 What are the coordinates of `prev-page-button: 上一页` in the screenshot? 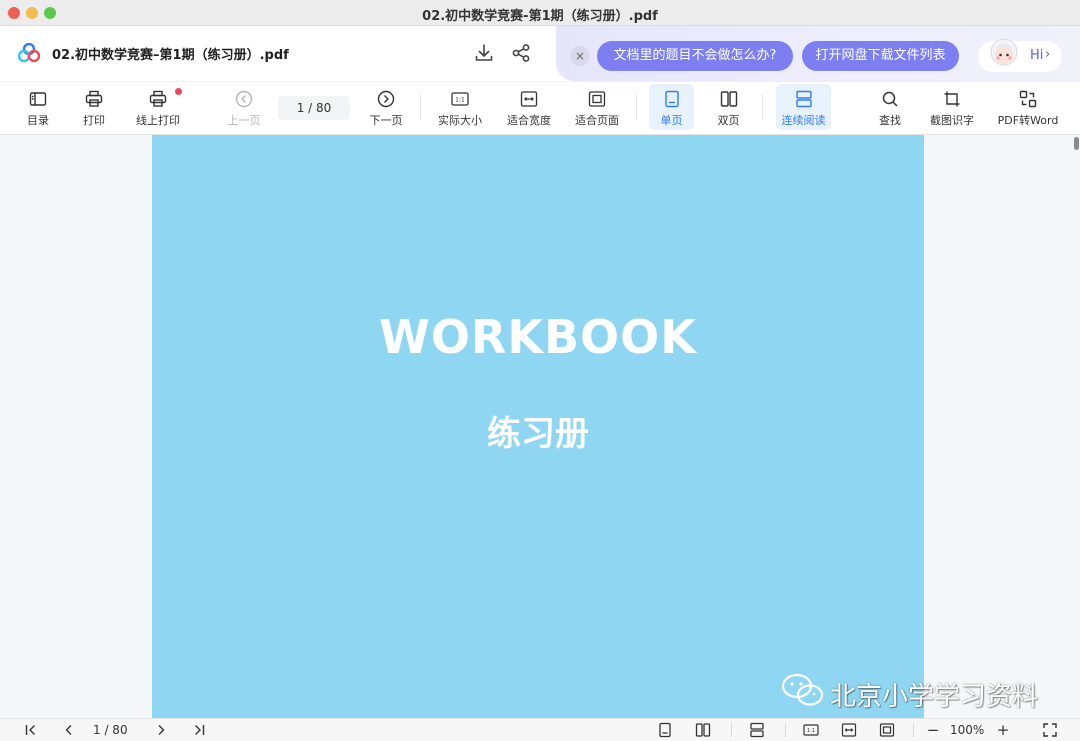 It's located at (244, 107).